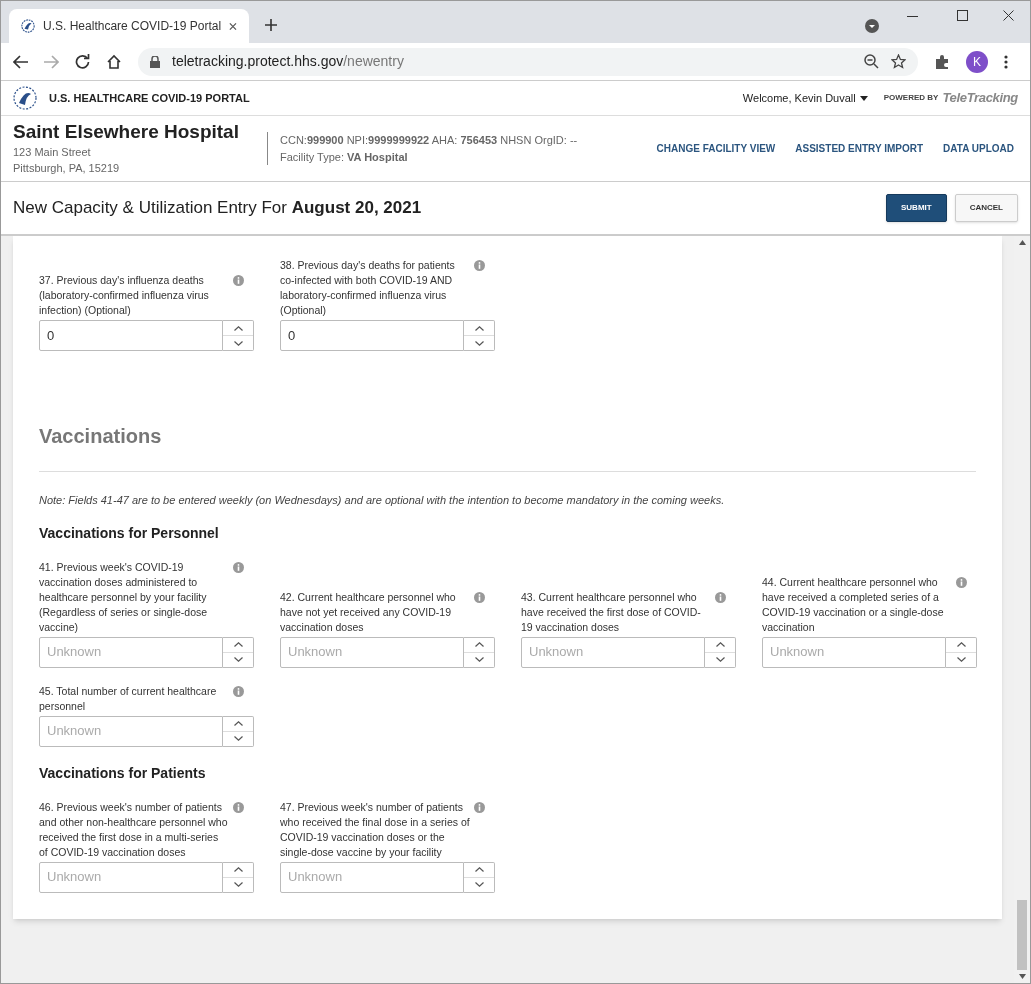 This screenshot has height=984, width=1031. I want to click on field-label: 42. Current healthcare personnel who have not yet received any COVID-19 vaccination doses, so click(368, 612).